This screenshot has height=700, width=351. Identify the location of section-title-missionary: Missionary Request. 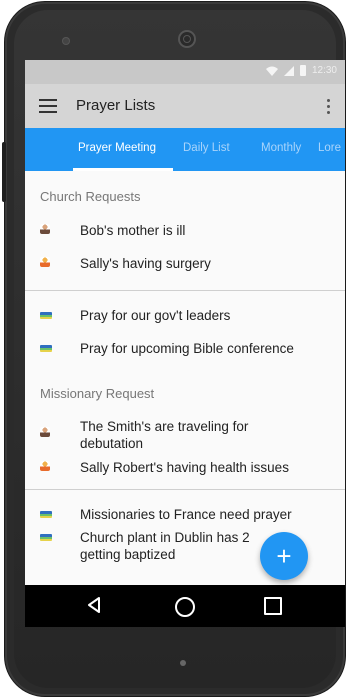
(97, 393).